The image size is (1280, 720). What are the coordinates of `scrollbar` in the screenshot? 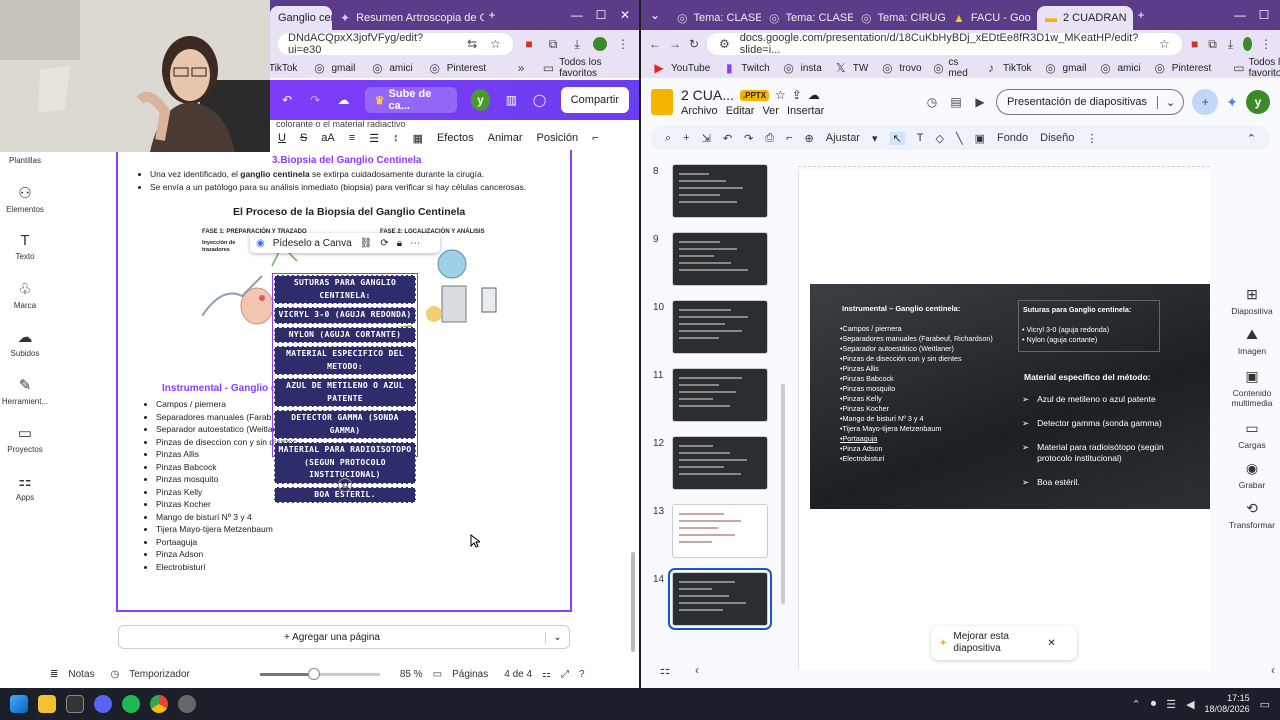 It's located at (633, 602).